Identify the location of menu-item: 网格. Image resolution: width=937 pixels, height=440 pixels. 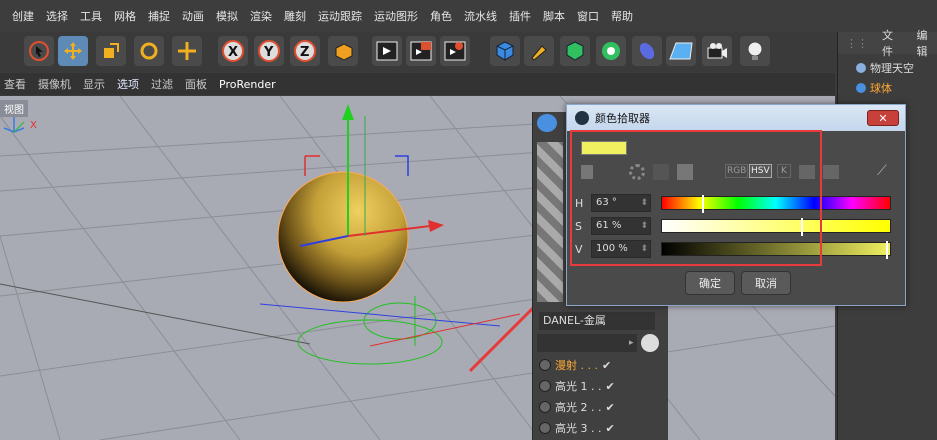
(125, 16).